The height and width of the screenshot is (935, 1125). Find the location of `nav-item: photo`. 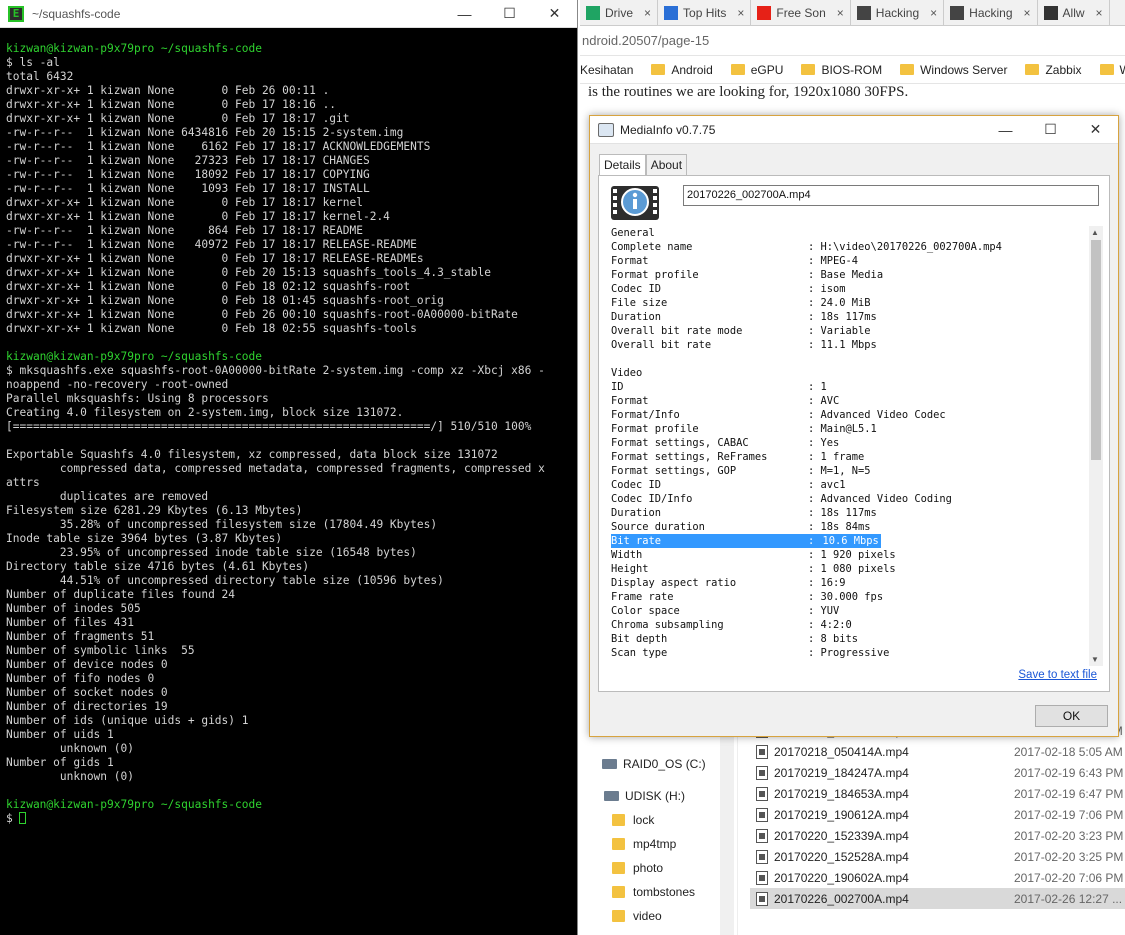

nav-item: photo is located at coordinates (637, 868).